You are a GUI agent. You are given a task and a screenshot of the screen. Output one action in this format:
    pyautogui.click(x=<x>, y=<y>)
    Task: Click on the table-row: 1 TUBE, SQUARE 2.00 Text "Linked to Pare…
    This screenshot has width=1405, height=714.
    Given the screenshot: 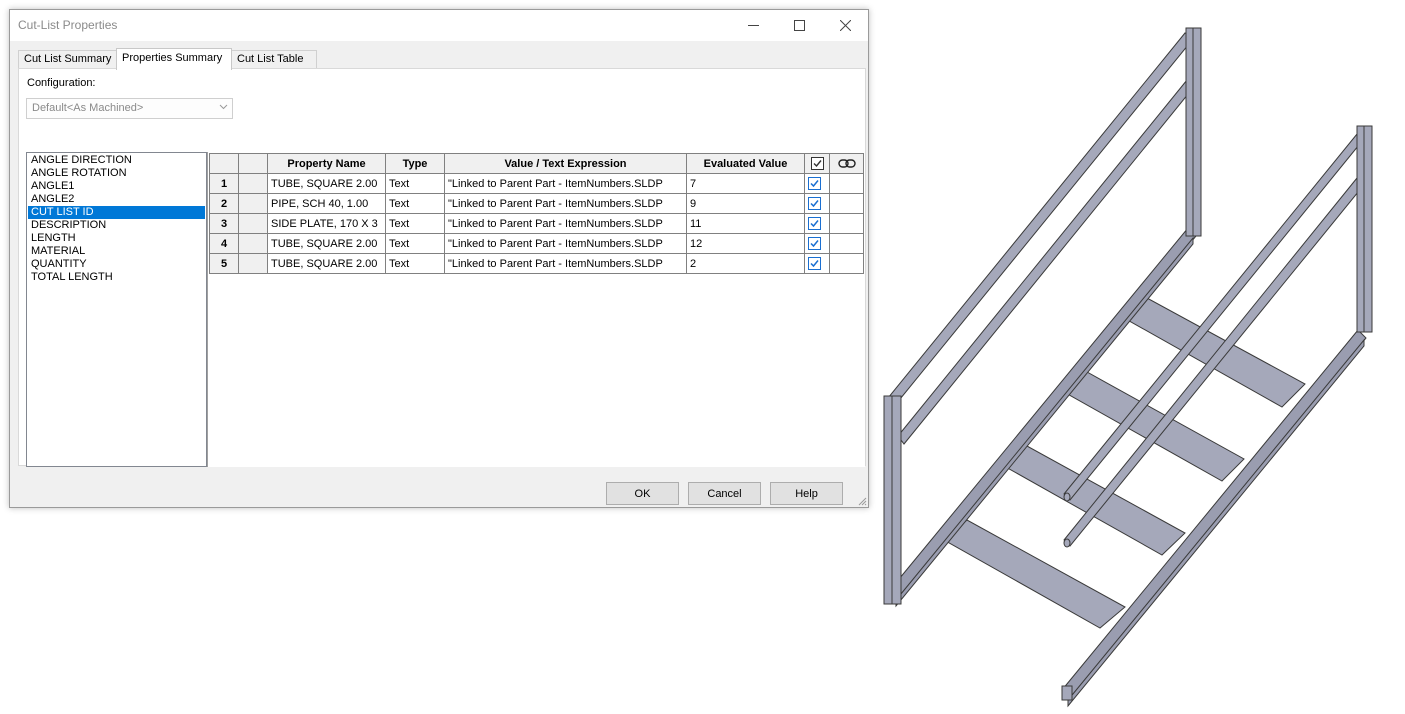 What is the action you would take?
    pyautogui.click(x=536, y=183)
    